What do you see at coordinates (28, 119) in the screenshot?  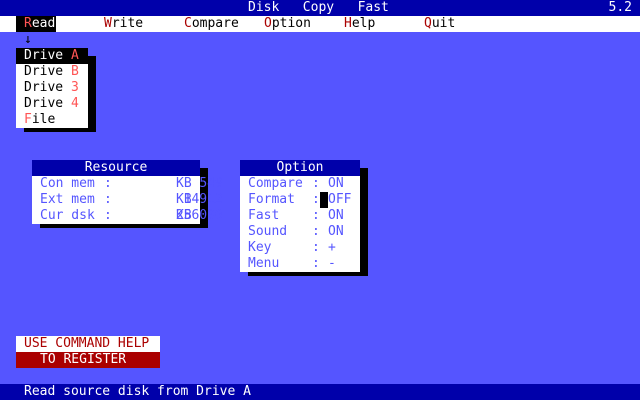 I see `item-hotkey: F` at bounding box center [28, 119].